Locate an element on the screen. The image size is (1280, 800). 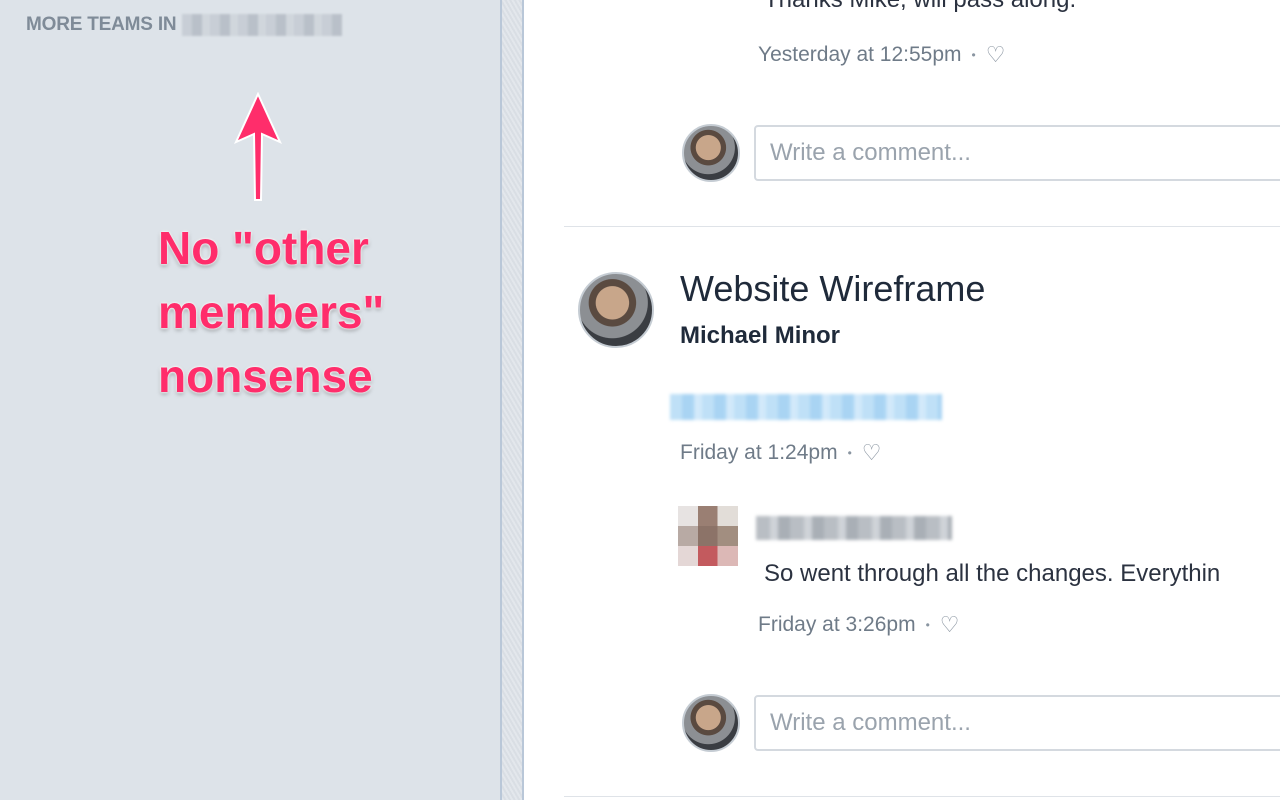
blurred-link is located at coordinates (806, 407).